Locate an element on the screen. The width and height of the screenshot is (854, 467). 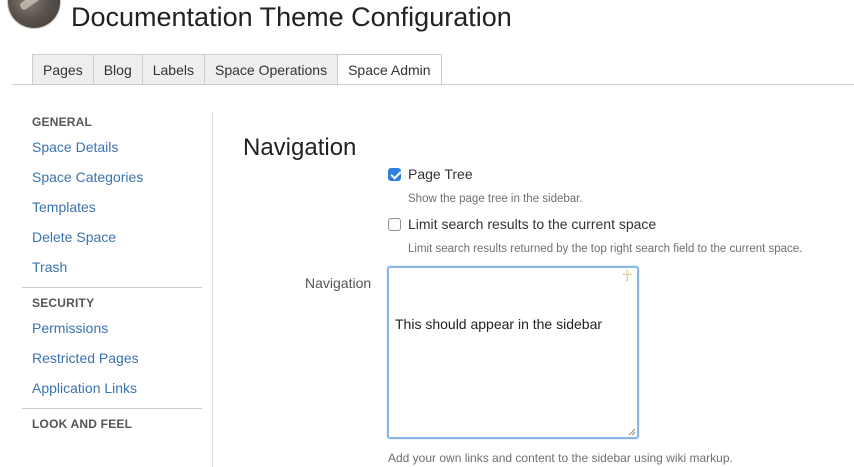
sidebar-heading-general: GENERAL is located at coordinates (62, 122).